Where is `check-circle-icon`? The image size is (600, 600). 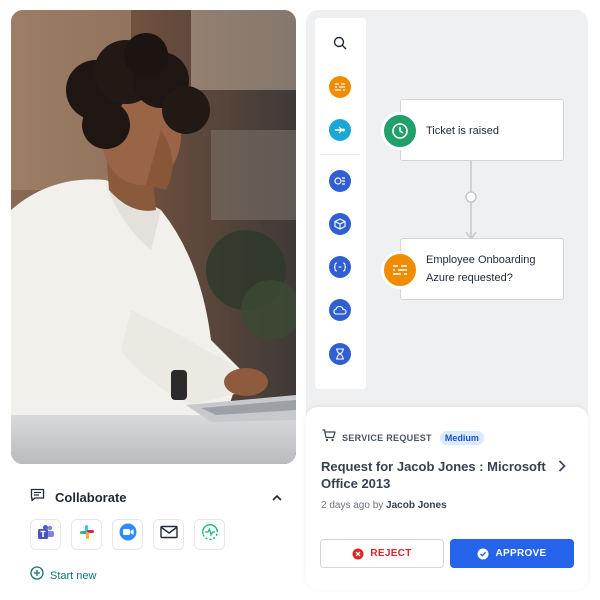 check-circle-icon is located at coordinates (483, 554).